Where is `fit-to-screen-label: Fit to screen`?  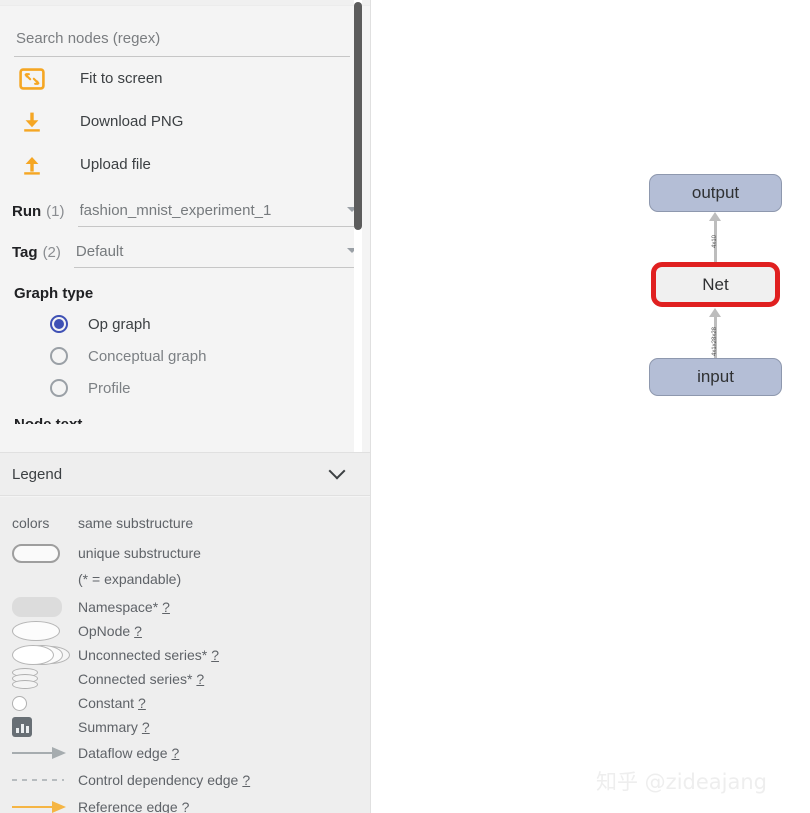 fit-to-screen-label: Fit to screen is located at coordinates (121, 78).